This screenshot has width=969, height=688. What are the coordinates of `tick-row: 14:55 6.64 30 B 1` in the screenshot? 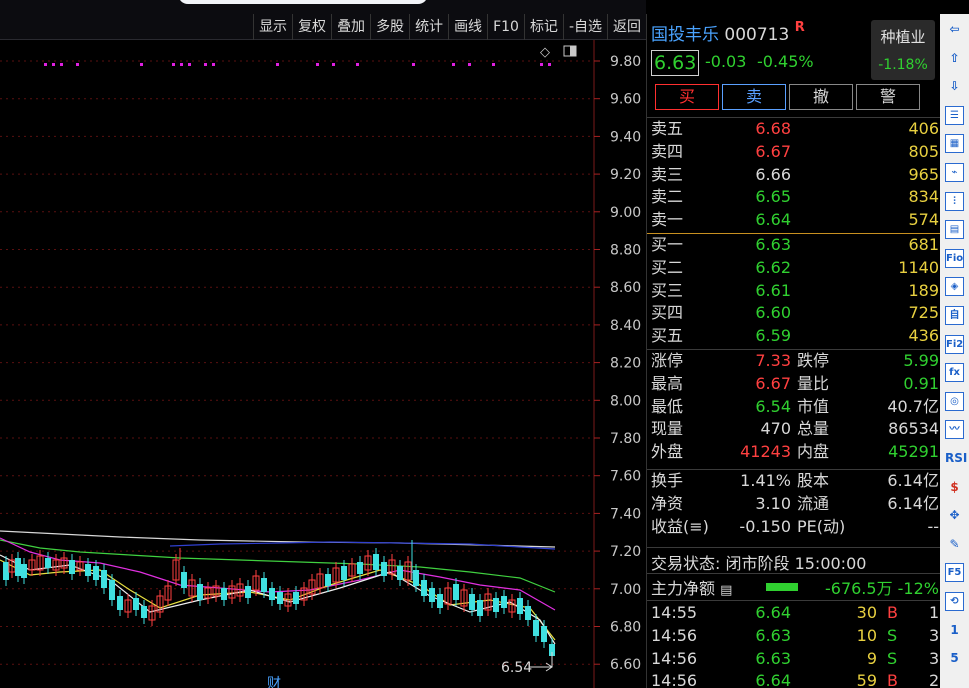 It's located at (794, 613).